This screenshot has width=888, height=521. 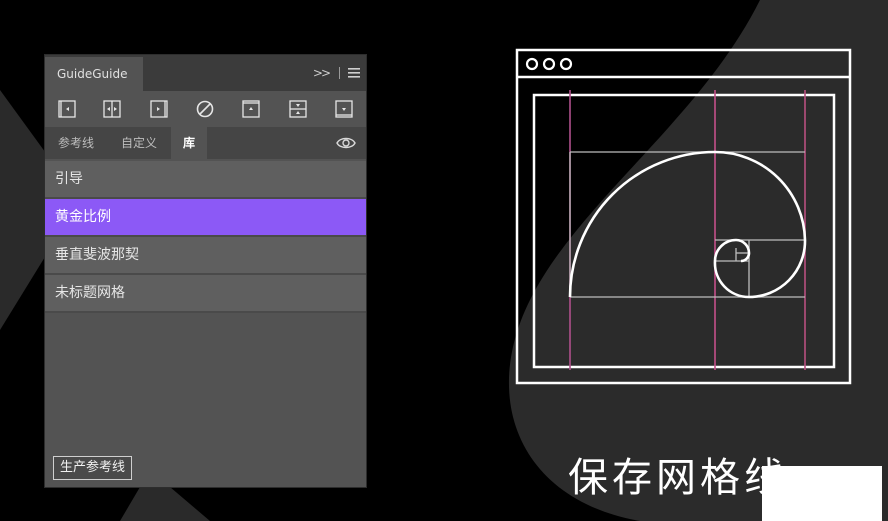 I want to click on list-item-vertical-fibonacci: 垂直斐波那契, so click(x=205, y=256).